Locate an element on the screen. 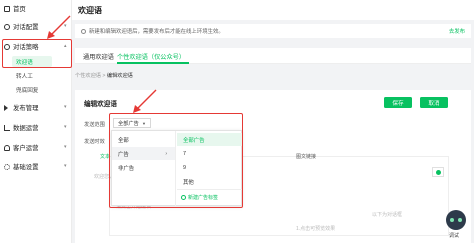  option-label: 7 is located at coordinates (184, 153).